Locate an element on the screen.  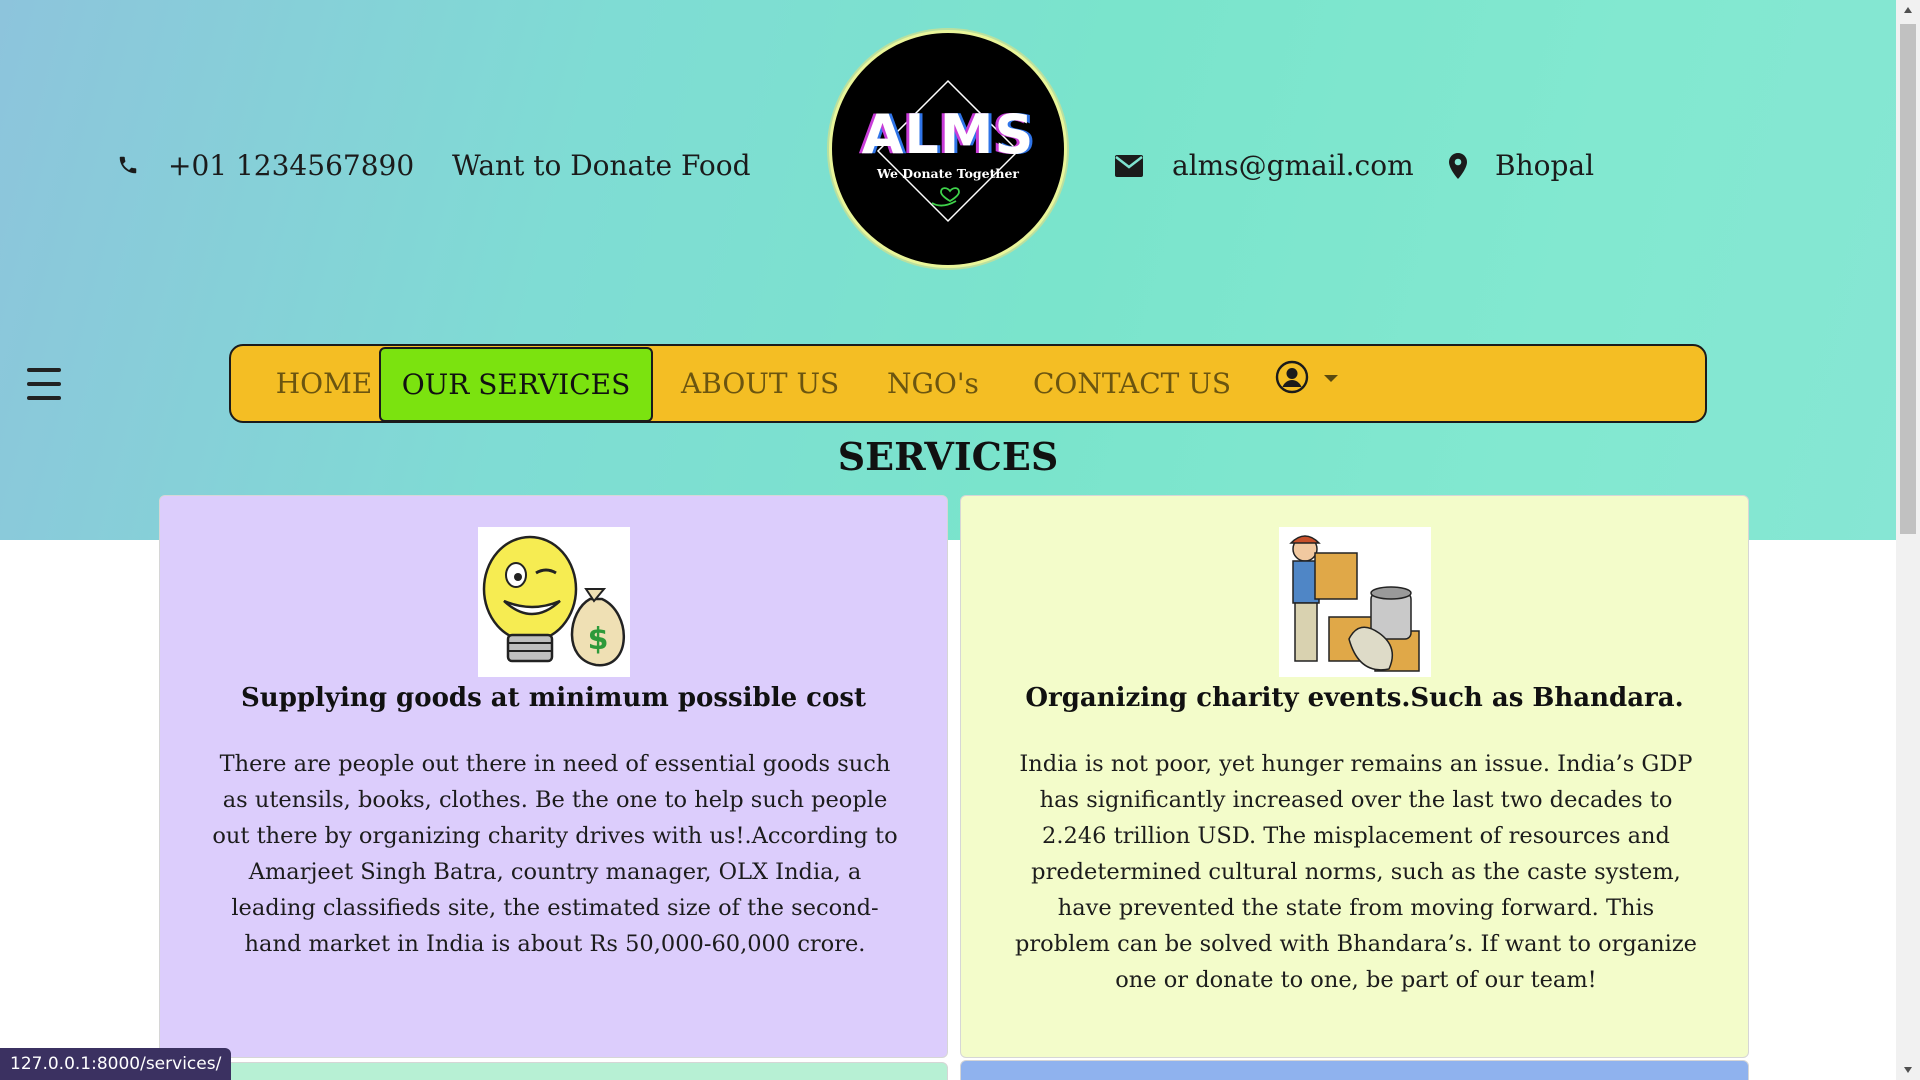
scroll-up-arrow-icon is located at coordinates (1908, 10).